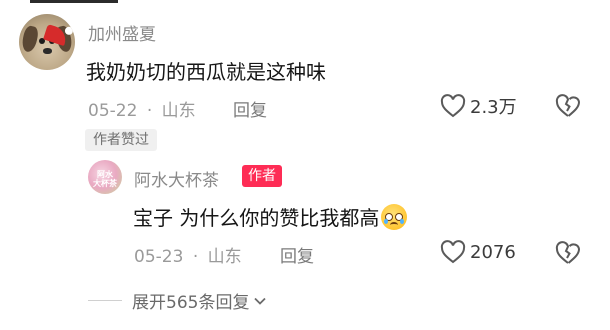 This screenshot has height=330, width=610. I want to click on username: 阿水大杯茶, so click(176, 178).